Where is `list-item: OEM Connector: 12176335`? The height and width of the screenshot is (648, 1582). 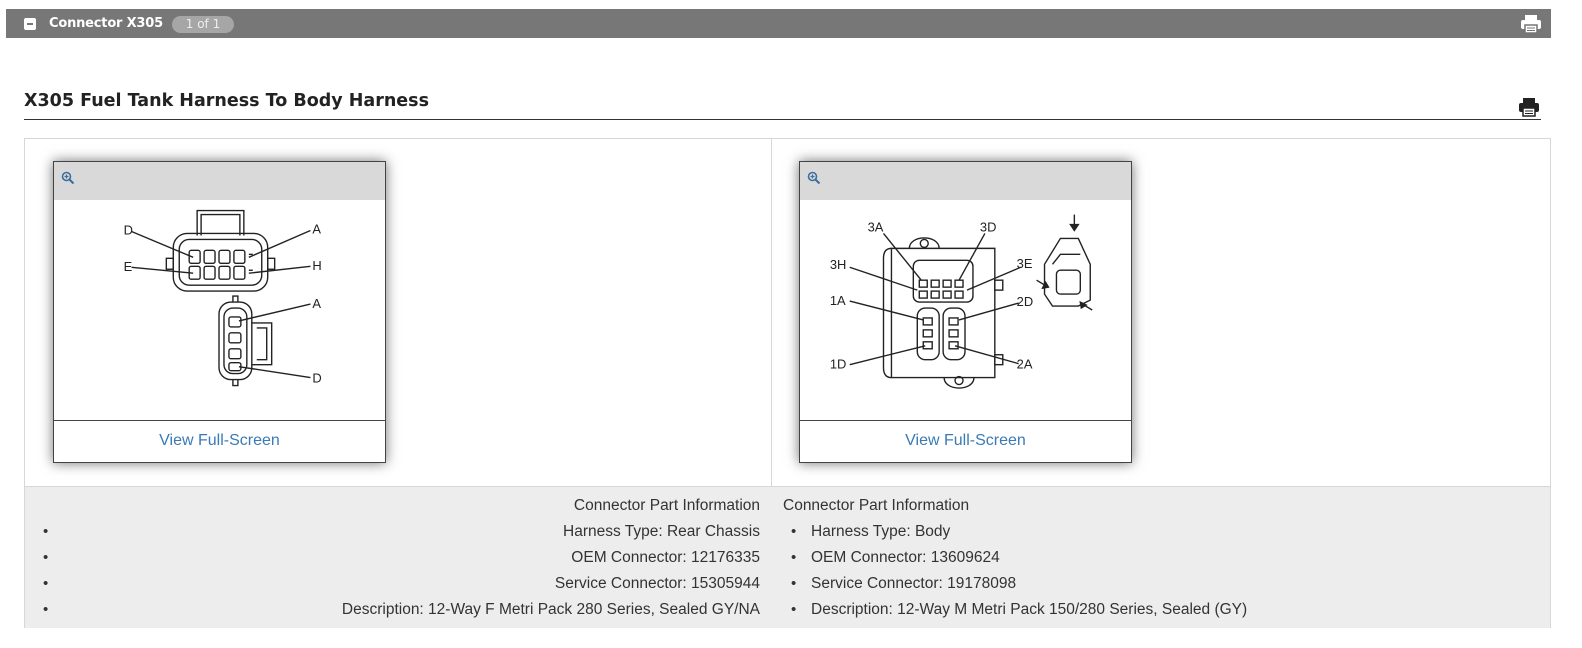 list-item: OEM Connector: 12176335 is located at coordinates (392, 558).